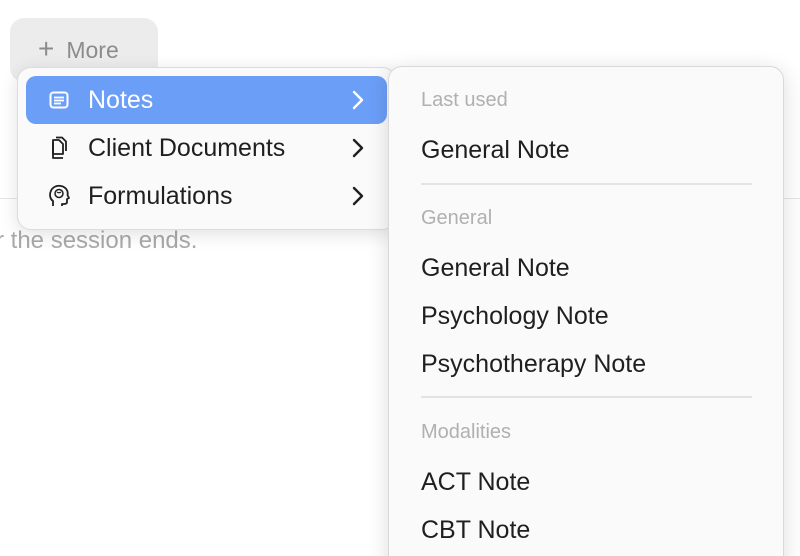 The width and height of the screenshot is (800, 556). I want to click on section-header-modalities: Modalities, so click(466, 432).